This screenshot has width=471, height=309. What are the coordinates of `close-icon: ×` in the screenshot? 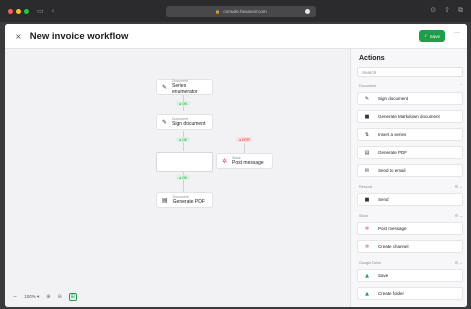 It's located at (18, 36).